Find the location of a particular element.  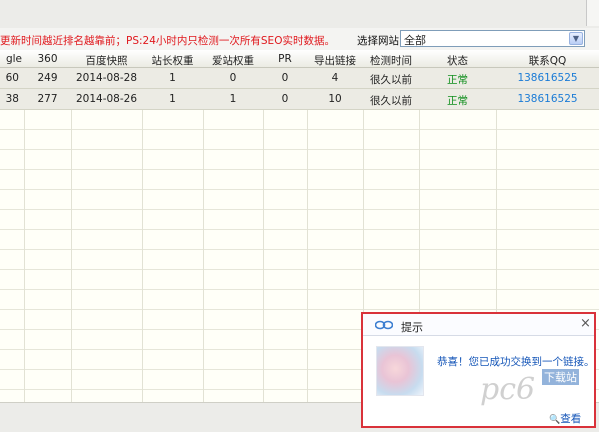

close-icon: × is located at coordinates (585, 323).